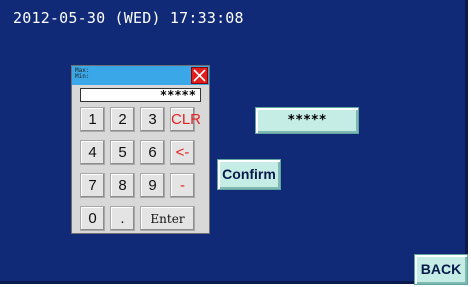 The height and width of the screenshot is (287, 471). What do you see at coordinates (92, 152) in the screenshot?
I see `key-4: 4` at bounding box center [92, 152].